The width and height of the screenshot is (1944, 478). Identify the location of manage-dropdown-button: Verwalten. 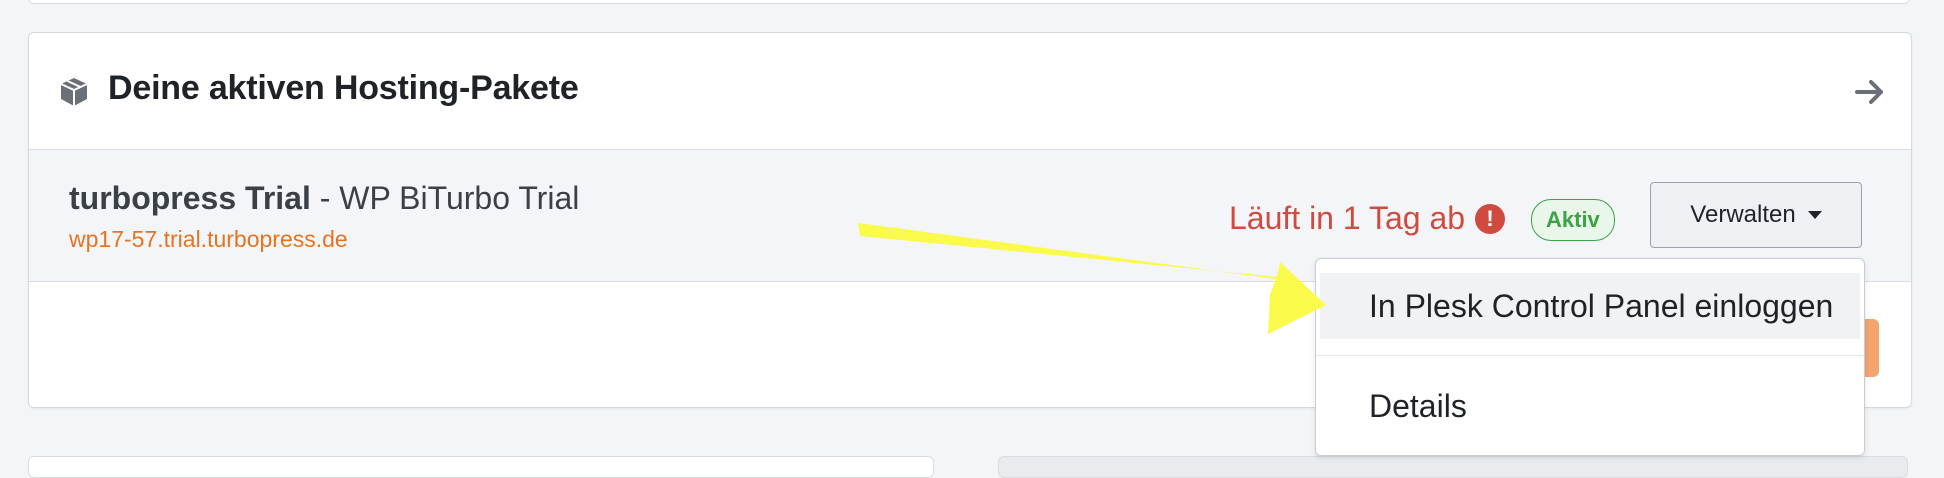
(1756, 215).